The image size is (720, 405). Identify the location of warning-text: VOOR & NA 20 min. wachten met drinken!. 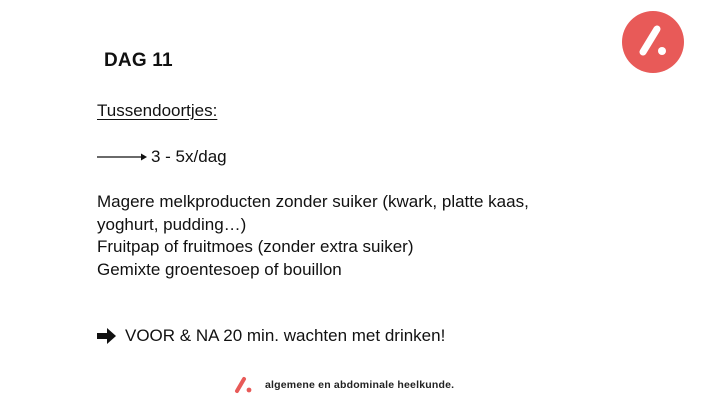
(285, 335).